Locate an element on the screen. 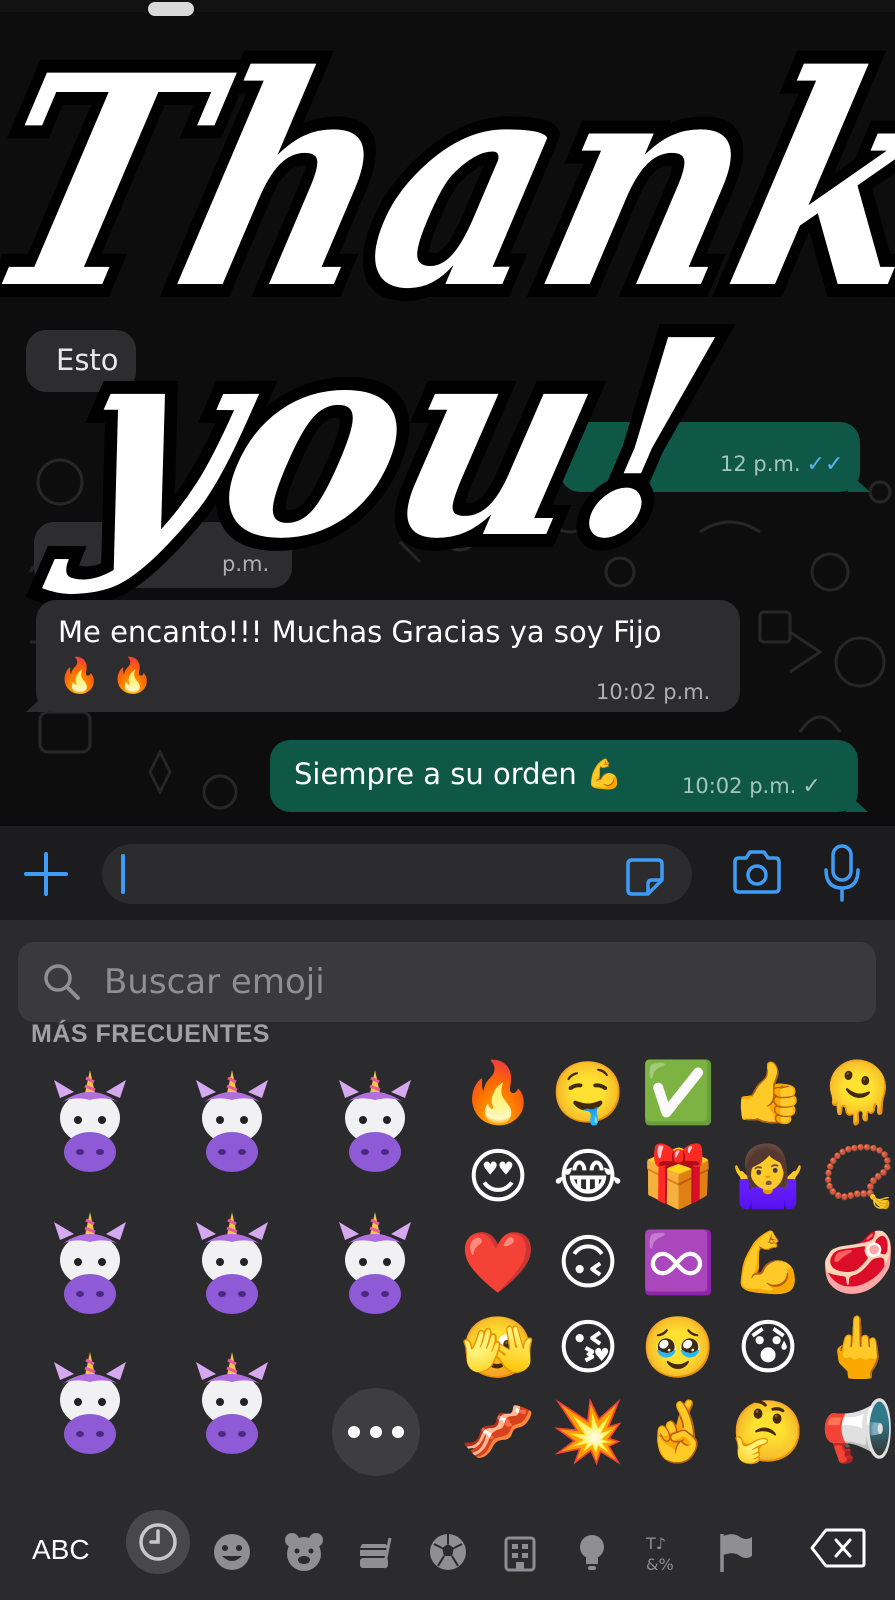 This screenshot has height=1600, width=895. emoji-key: 🖕 is located at coordinates (856, 1348).